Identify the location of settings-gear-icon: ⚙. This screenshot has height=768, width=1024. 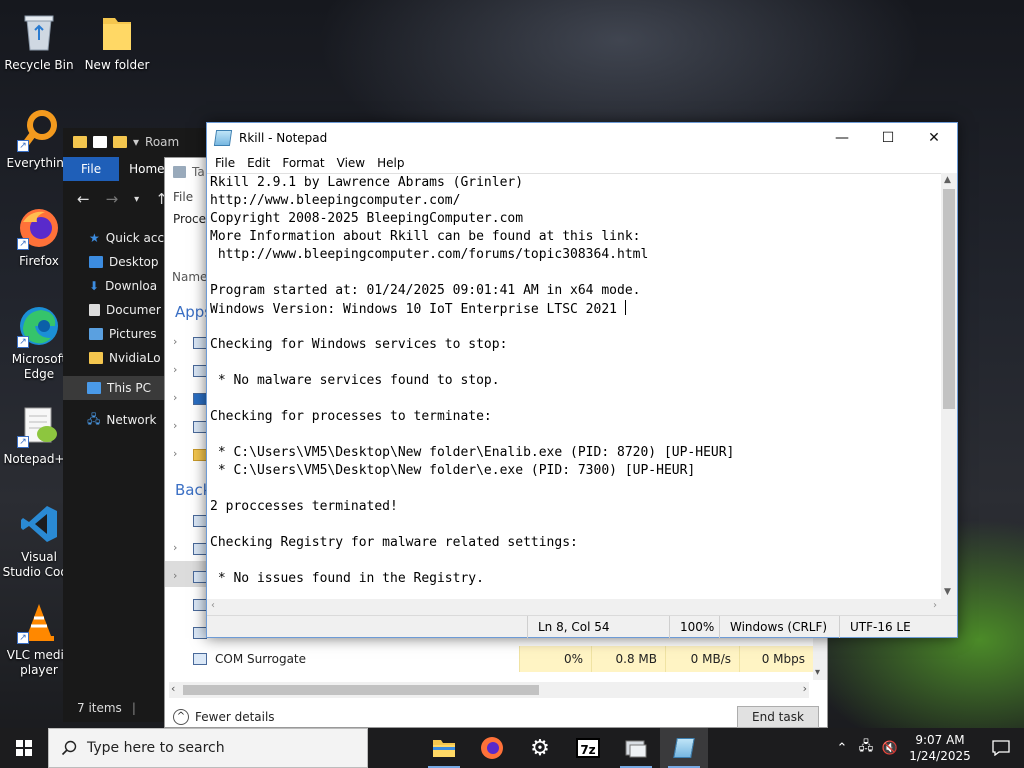
(540, 748).